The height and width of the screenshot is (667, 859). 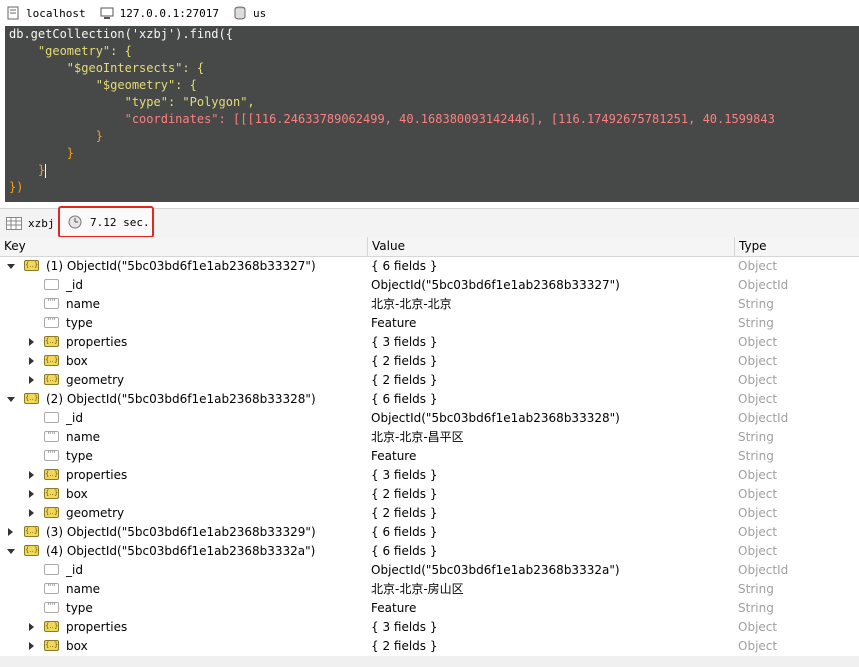 What do you see at coordinates (132, 102) in the screenshot?
I see `code-line-5: "type": "Polygon",` at bounding box center [132, 102].